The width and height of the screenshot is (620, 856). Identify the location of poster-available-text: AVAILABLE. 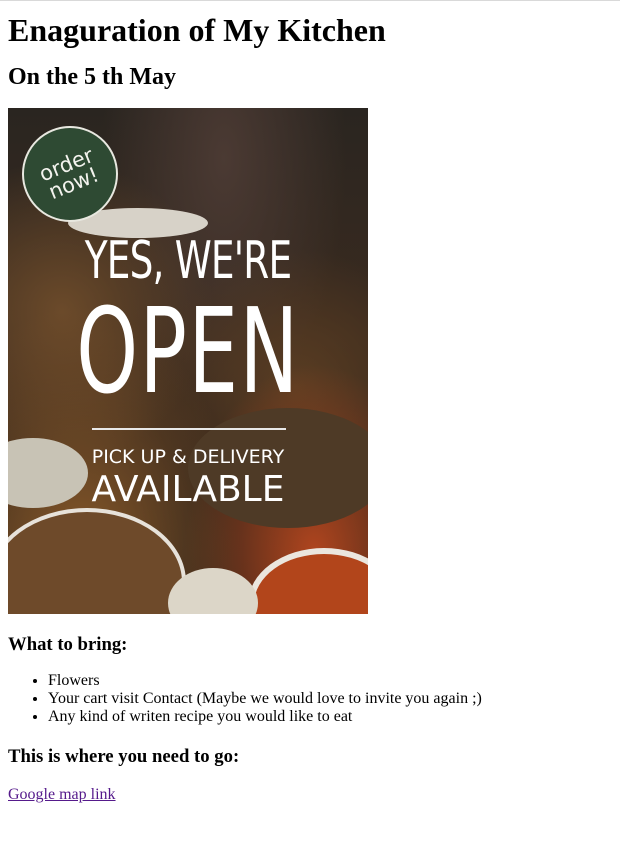
(188, 489).